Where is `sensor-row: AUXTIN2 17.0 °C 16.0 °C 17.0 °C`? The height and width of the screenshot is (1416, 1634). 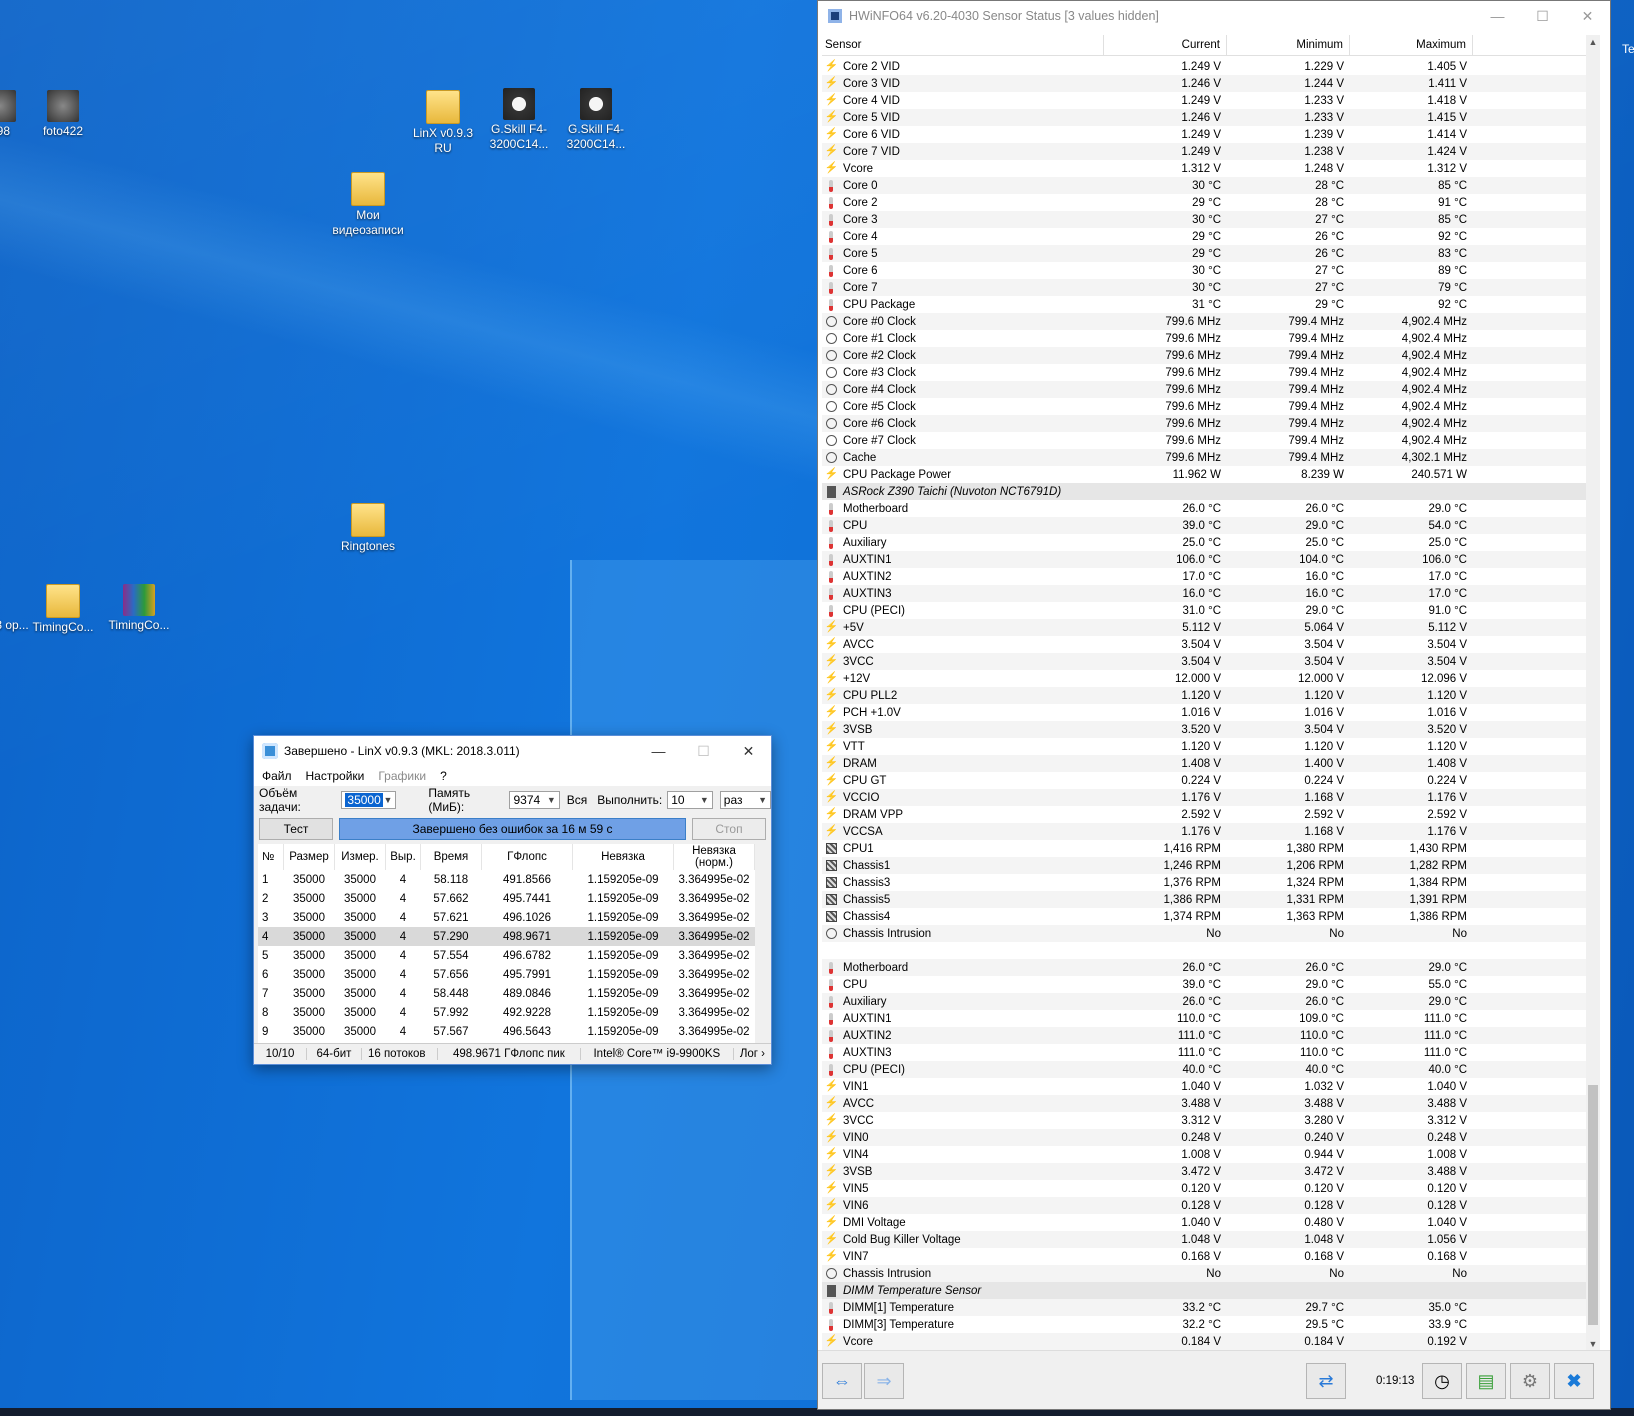 sensor-row: AUXTIN2 17.0 °C 16.0 °C 17.0 °C is located at coordinates (1207, 576).